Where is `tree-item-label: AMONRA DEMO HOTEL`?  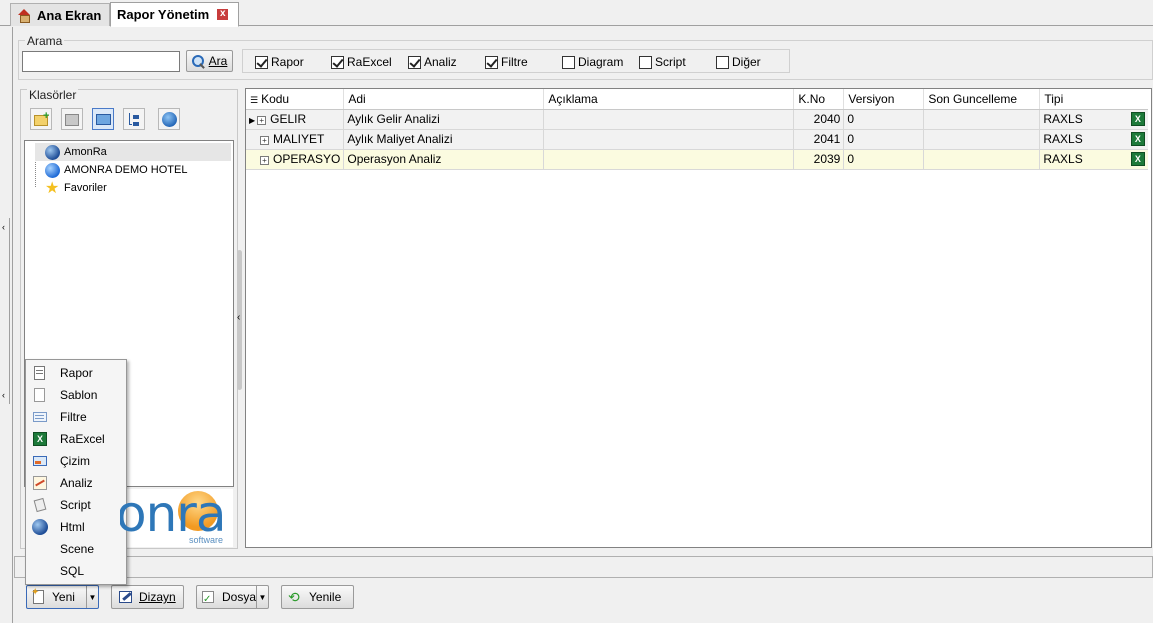 tree-item-label: AMONRA DEMO HOTEL is located at coordinates (126, 170).